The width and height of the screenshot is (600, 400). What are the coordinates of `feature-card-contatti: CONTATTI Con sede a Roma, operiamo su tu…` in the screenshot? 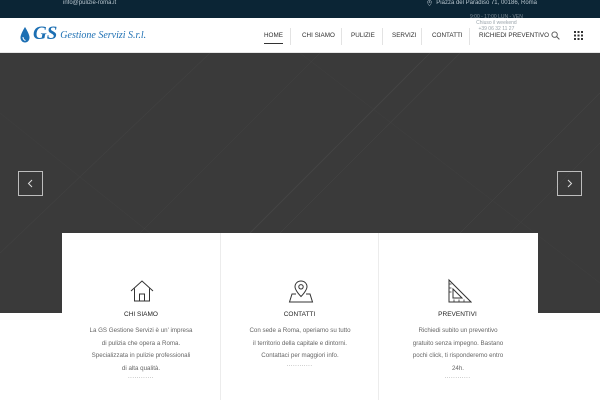 It's located at (299, 316).